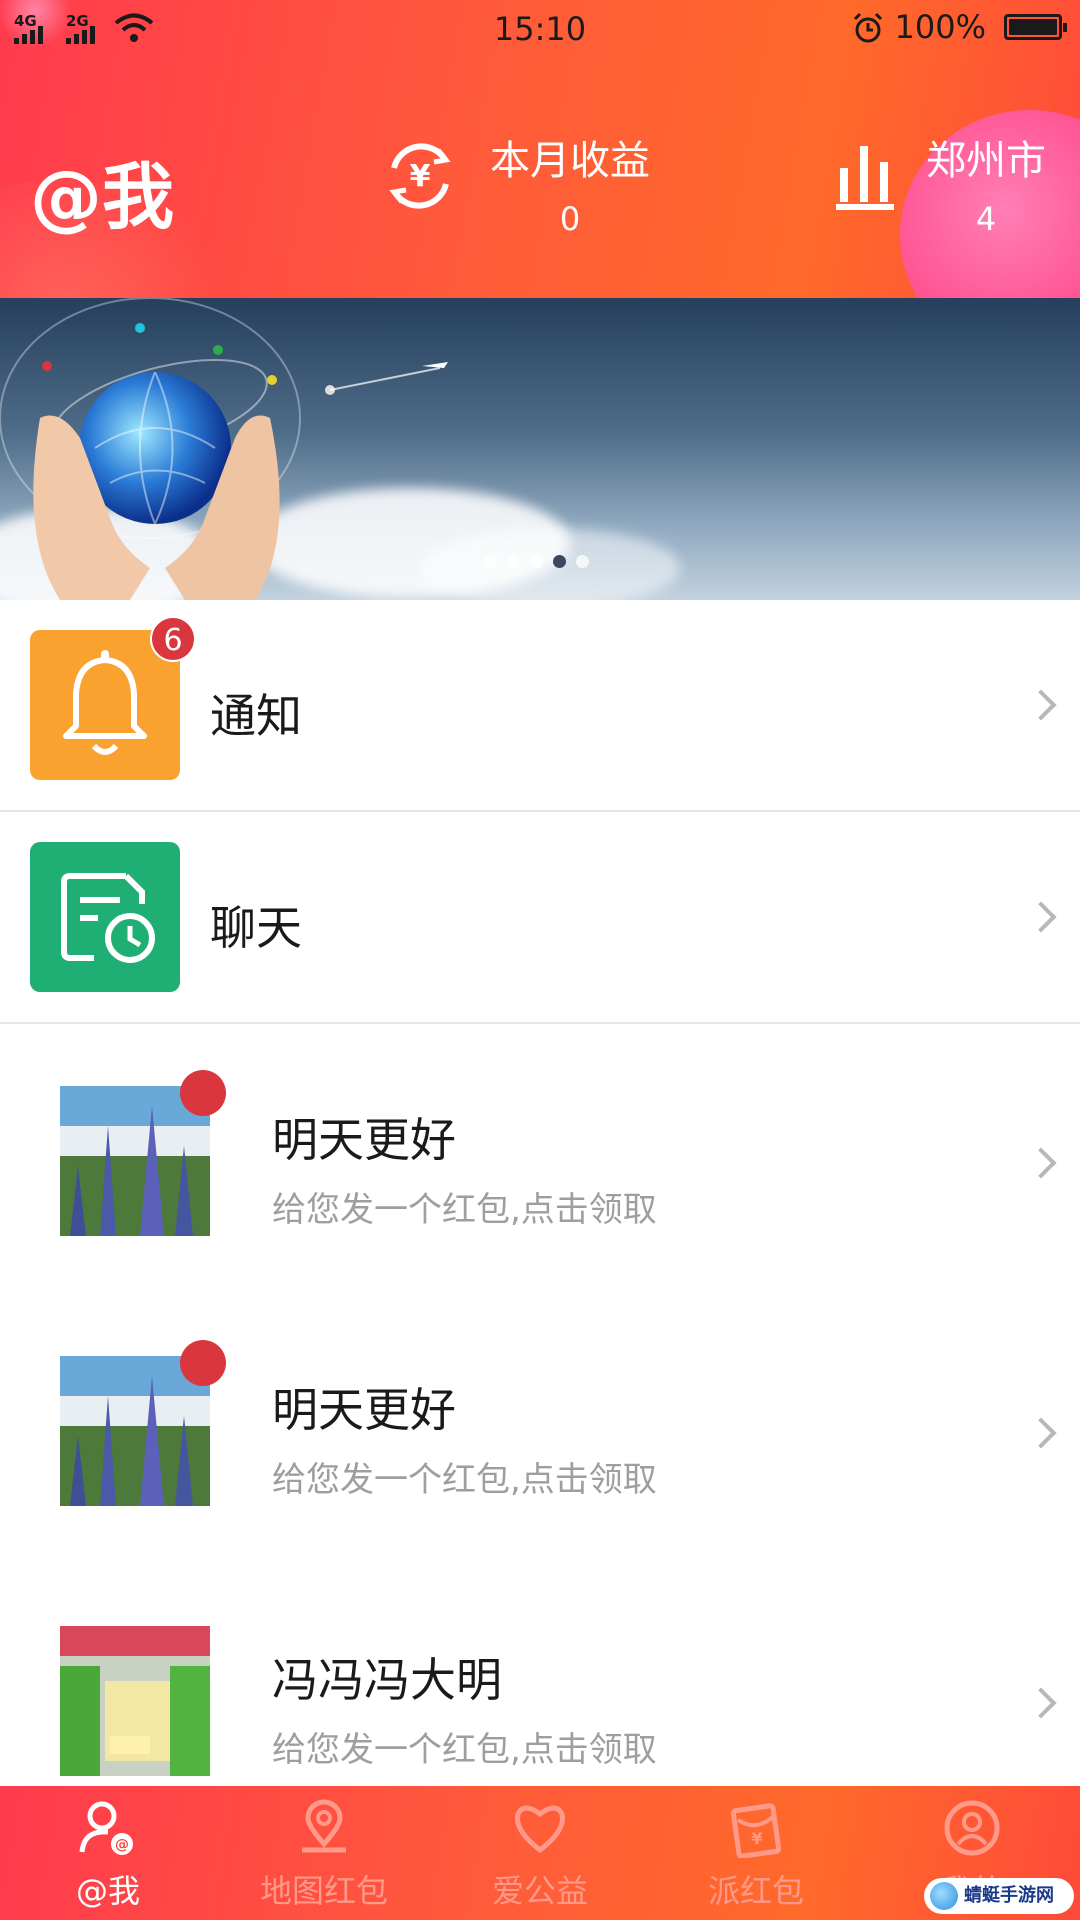  I want to click on tab-label: 地图红包, so click(323, 1891).